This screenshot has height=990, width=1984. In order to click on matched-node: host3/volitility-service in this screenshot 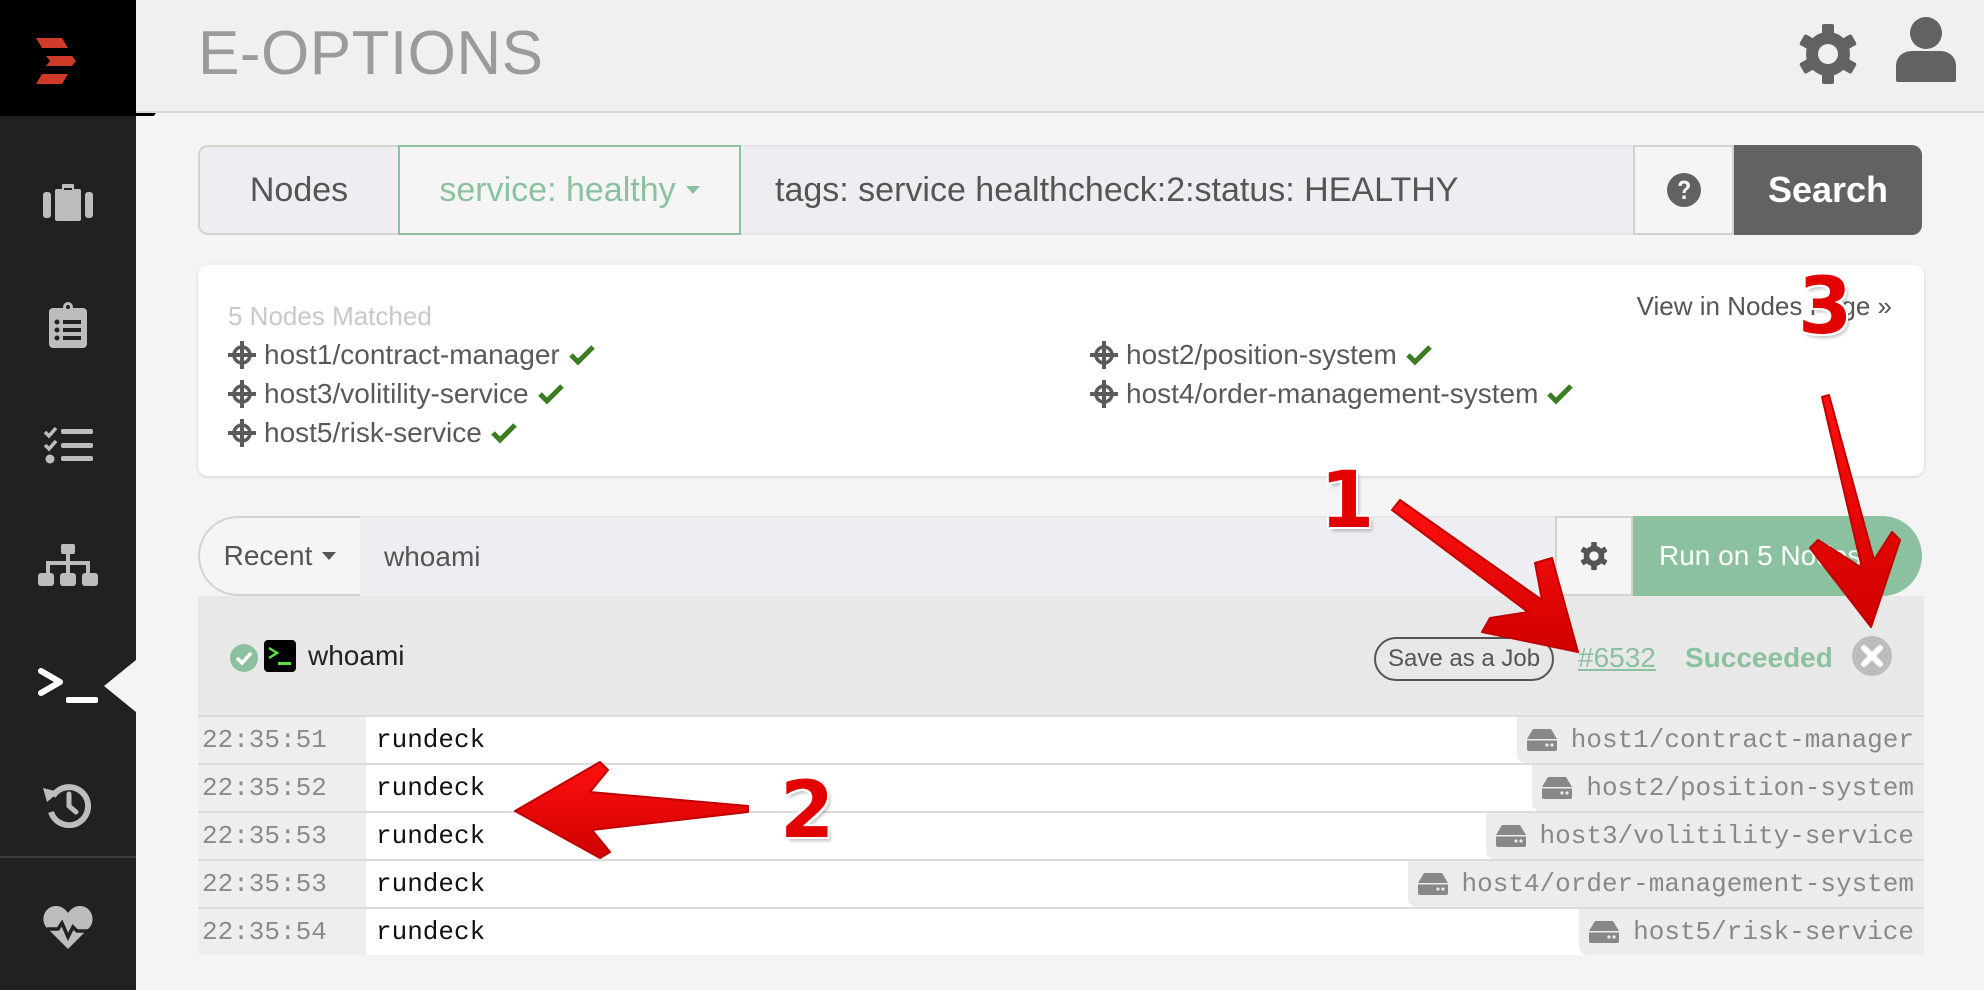, I will do `click(396, 394)`.